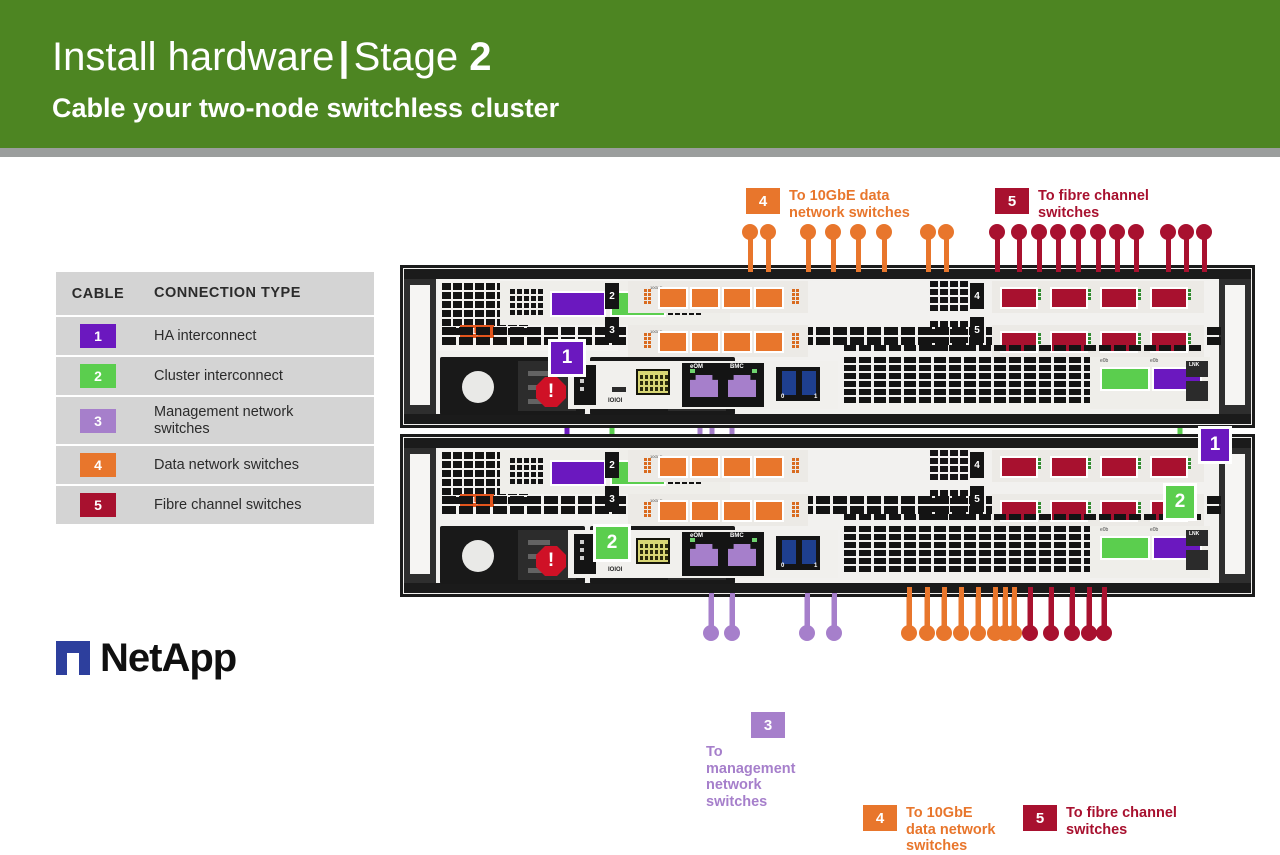  I want to click on page-title-part1: Install hardware, so click(193, 57).